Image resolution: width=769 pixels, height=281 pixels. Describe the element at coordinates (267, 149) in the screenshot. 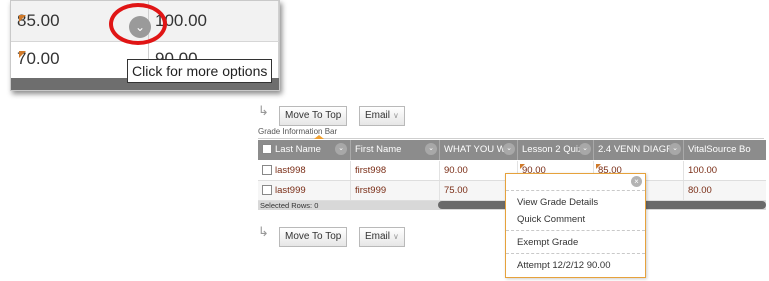

I see `select-all-checkbox` at that location.